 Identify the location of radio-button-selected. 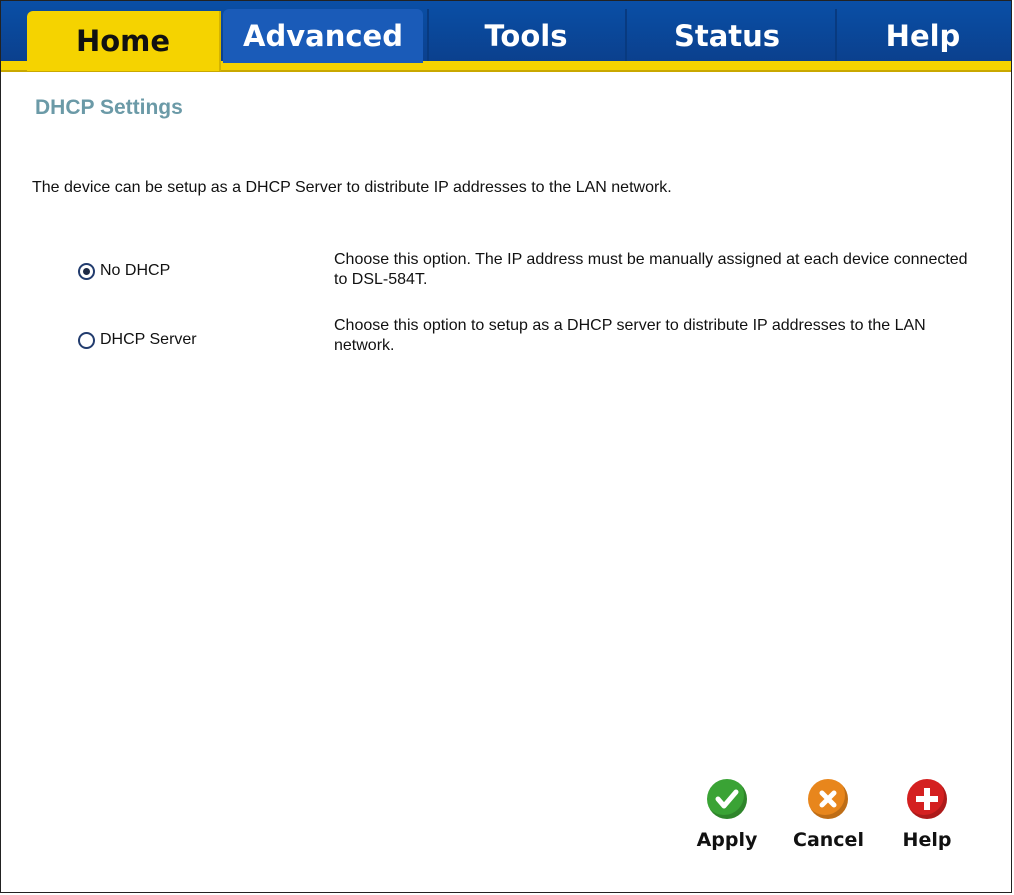
(86, 271).